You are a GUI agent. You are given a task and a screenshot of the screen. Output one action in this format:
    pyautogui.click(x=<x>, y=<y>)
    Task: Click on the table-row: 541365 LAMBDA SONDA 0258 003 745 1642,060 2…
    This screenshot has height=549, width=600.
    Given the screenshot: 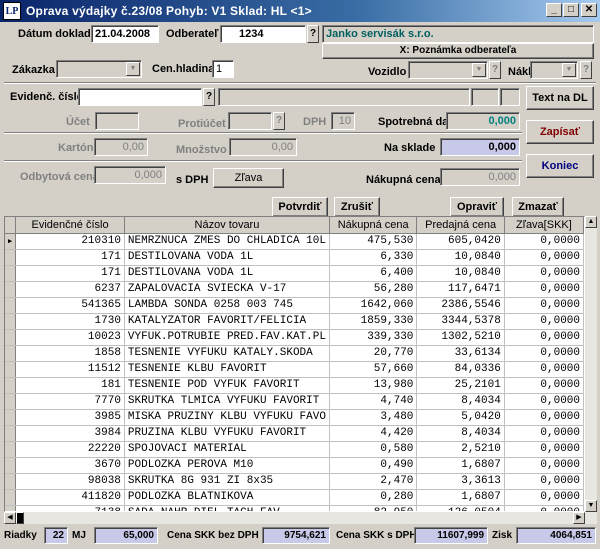 What is the action you would take?
    pyautogui.click(x=294, y=305)
    